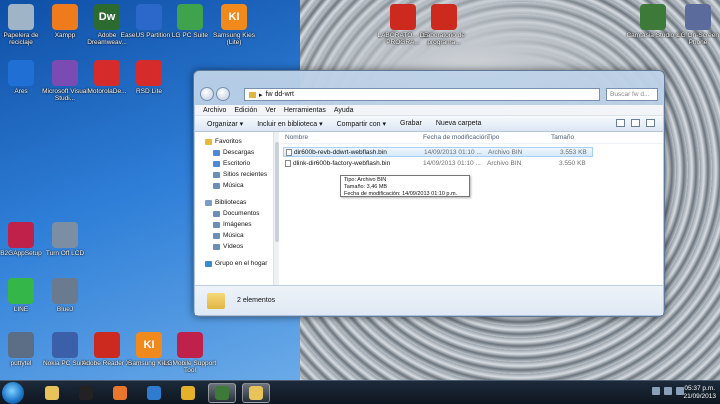 This screenshot has height=404, width=720. What do you see at coordinates (216, 174) in the screenshot?
I see `recent-places-icon` at bounding box center [216, 174].